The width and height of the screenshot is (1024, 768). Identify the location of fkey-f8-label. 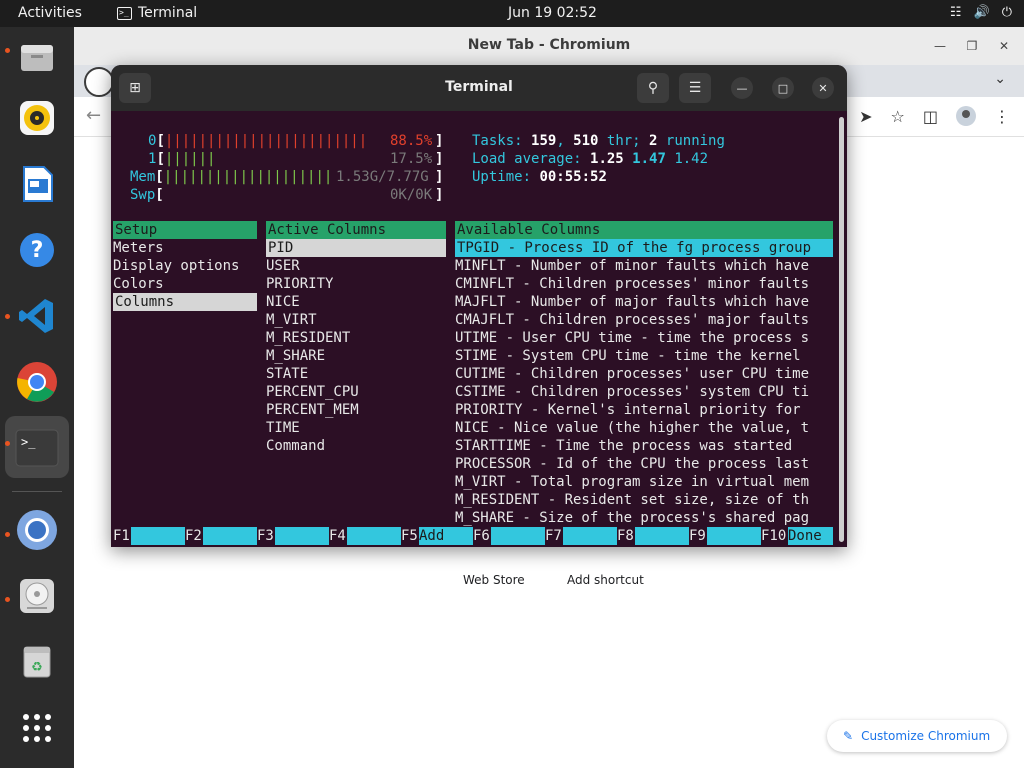
(662, 536).